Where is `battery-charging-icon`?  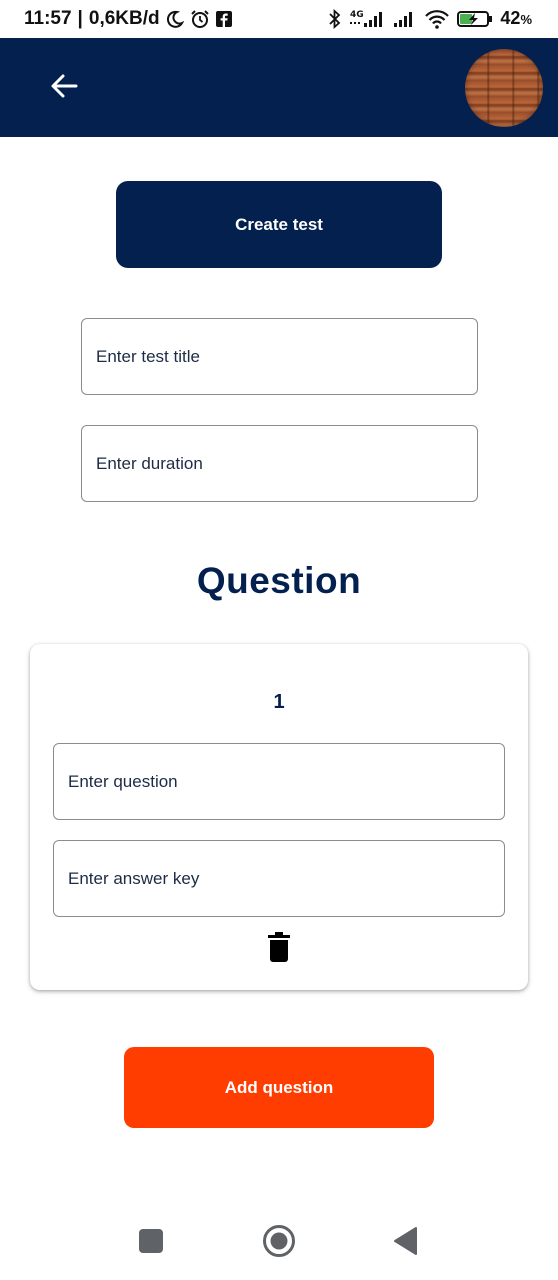 battery-charging-icon is located at coordinates (475, 19).